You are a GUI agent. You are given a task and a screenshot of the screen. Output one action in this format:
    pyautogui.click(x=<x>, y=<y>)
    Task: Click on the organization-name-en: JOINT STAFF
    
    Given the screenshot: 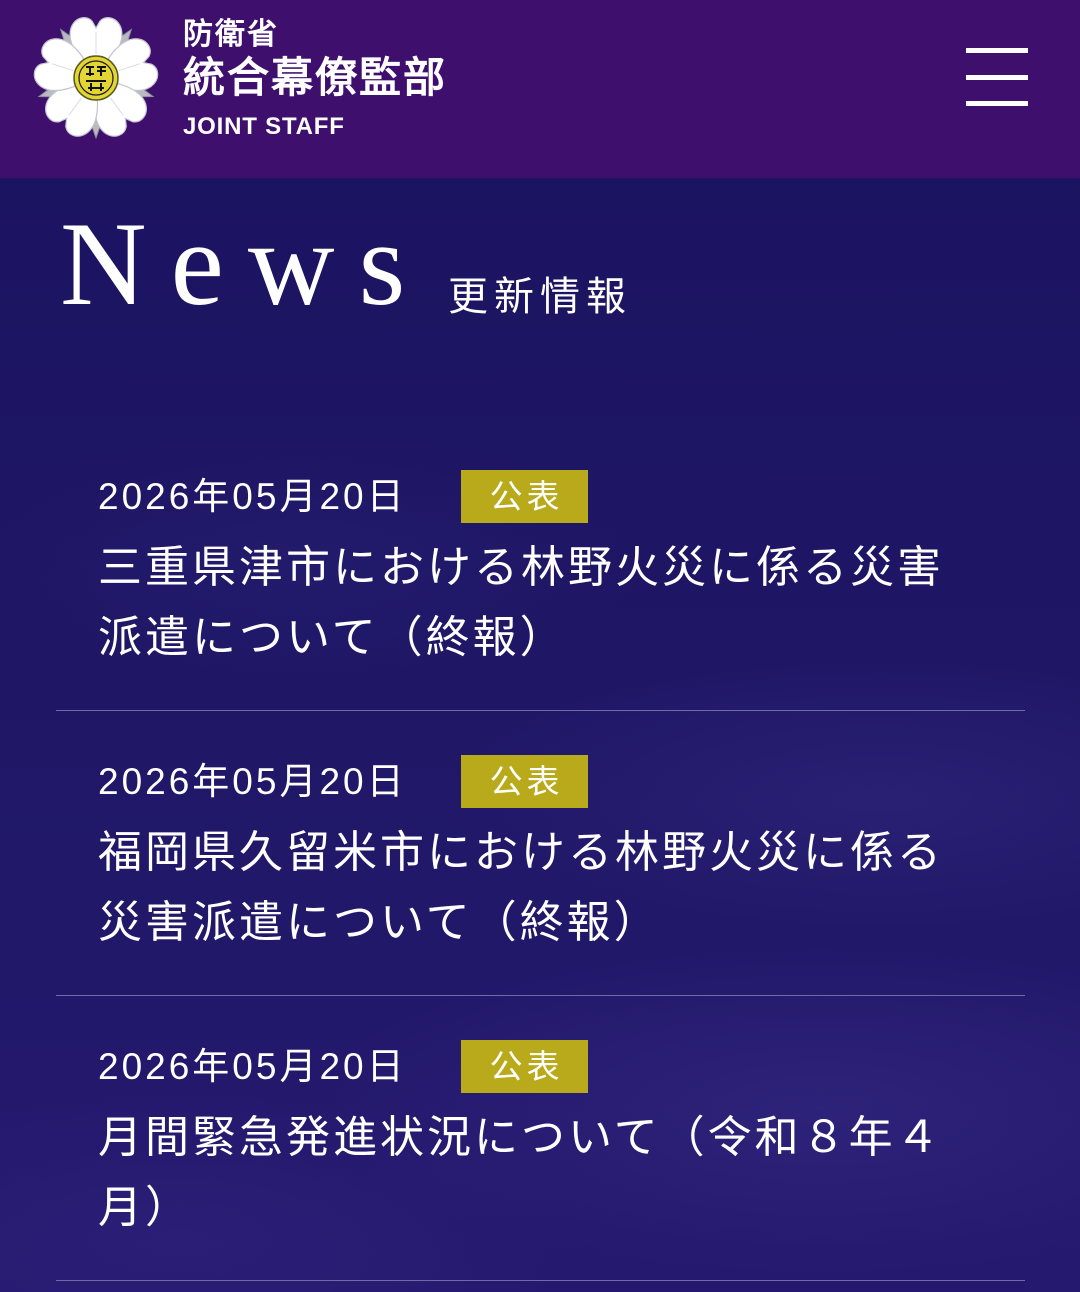 What is the action you would take?
    pyautogui.click(x=264, y=126)
    